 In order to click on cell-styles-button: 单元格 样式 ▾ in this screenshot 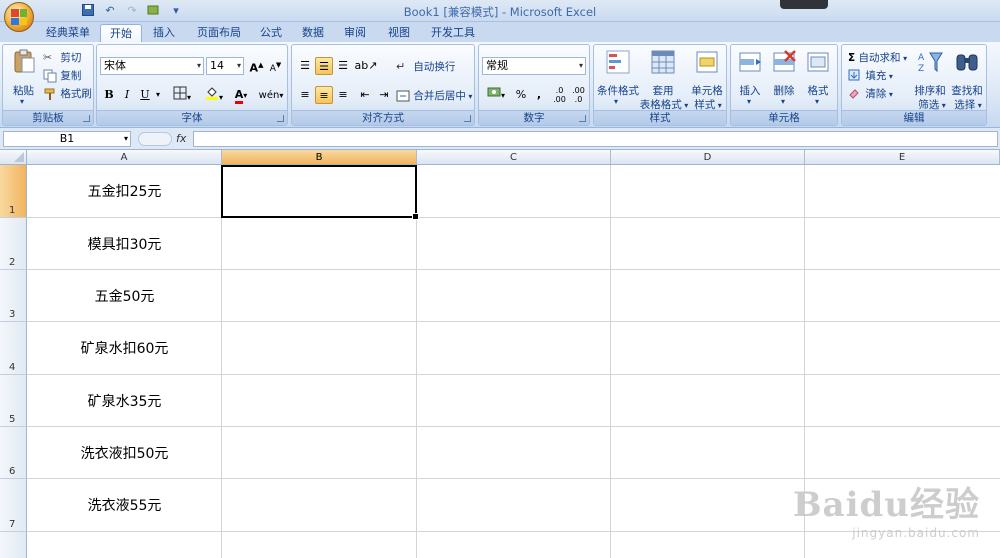, I will do `click(707, 80)`.